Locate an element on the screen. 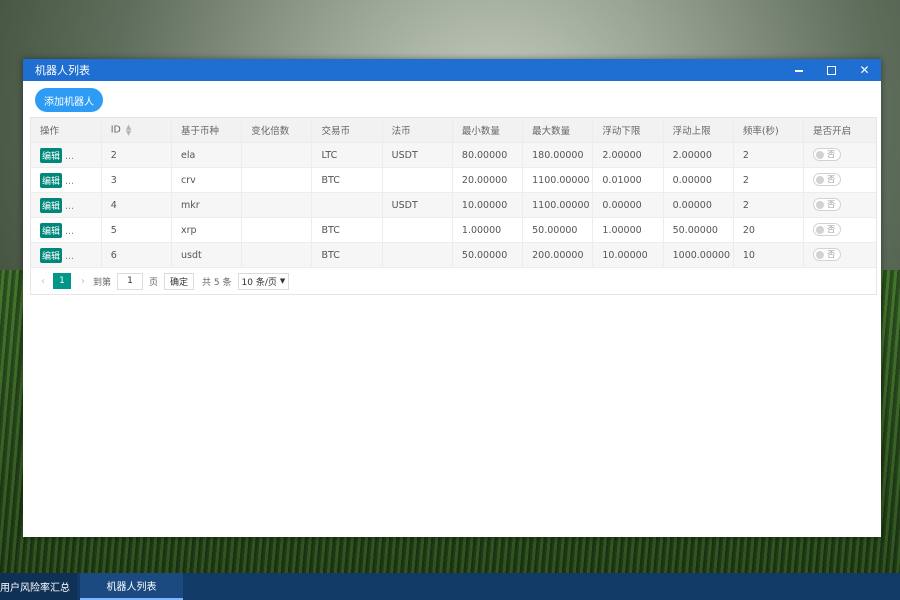  taskbar: 用户风险率汇总 机器人列表 is located at coordinates (450, 586).